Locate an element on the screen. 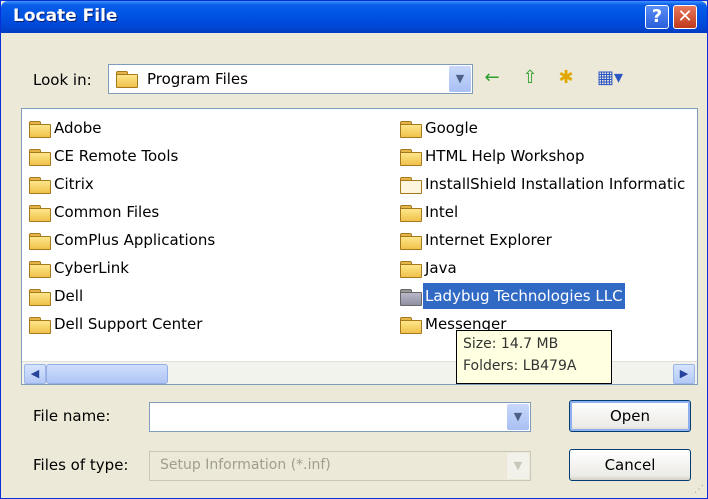  list-item-label: Java is located at coordinates (441, 268).